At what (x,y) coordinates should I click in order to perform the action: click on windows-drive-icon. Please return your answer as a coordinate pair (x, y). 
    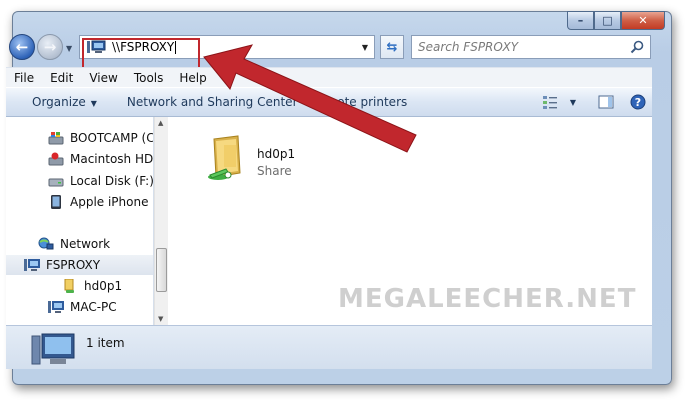
    Looking at the image, I should click on (56, 138).